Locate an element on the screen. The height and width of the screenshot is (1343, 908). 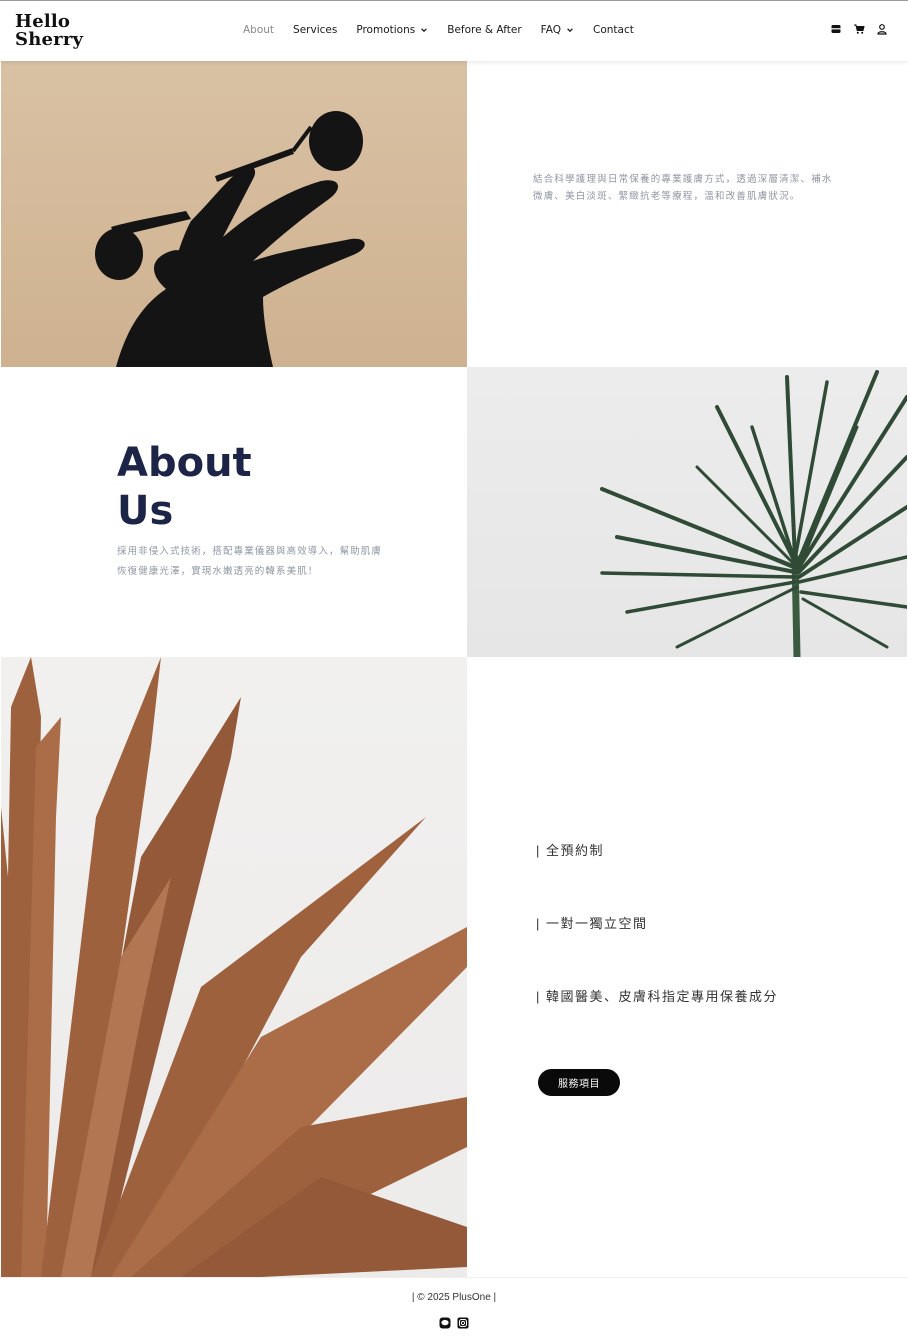
nav-item-faq: FAQ is located at coordinates (557, 30).